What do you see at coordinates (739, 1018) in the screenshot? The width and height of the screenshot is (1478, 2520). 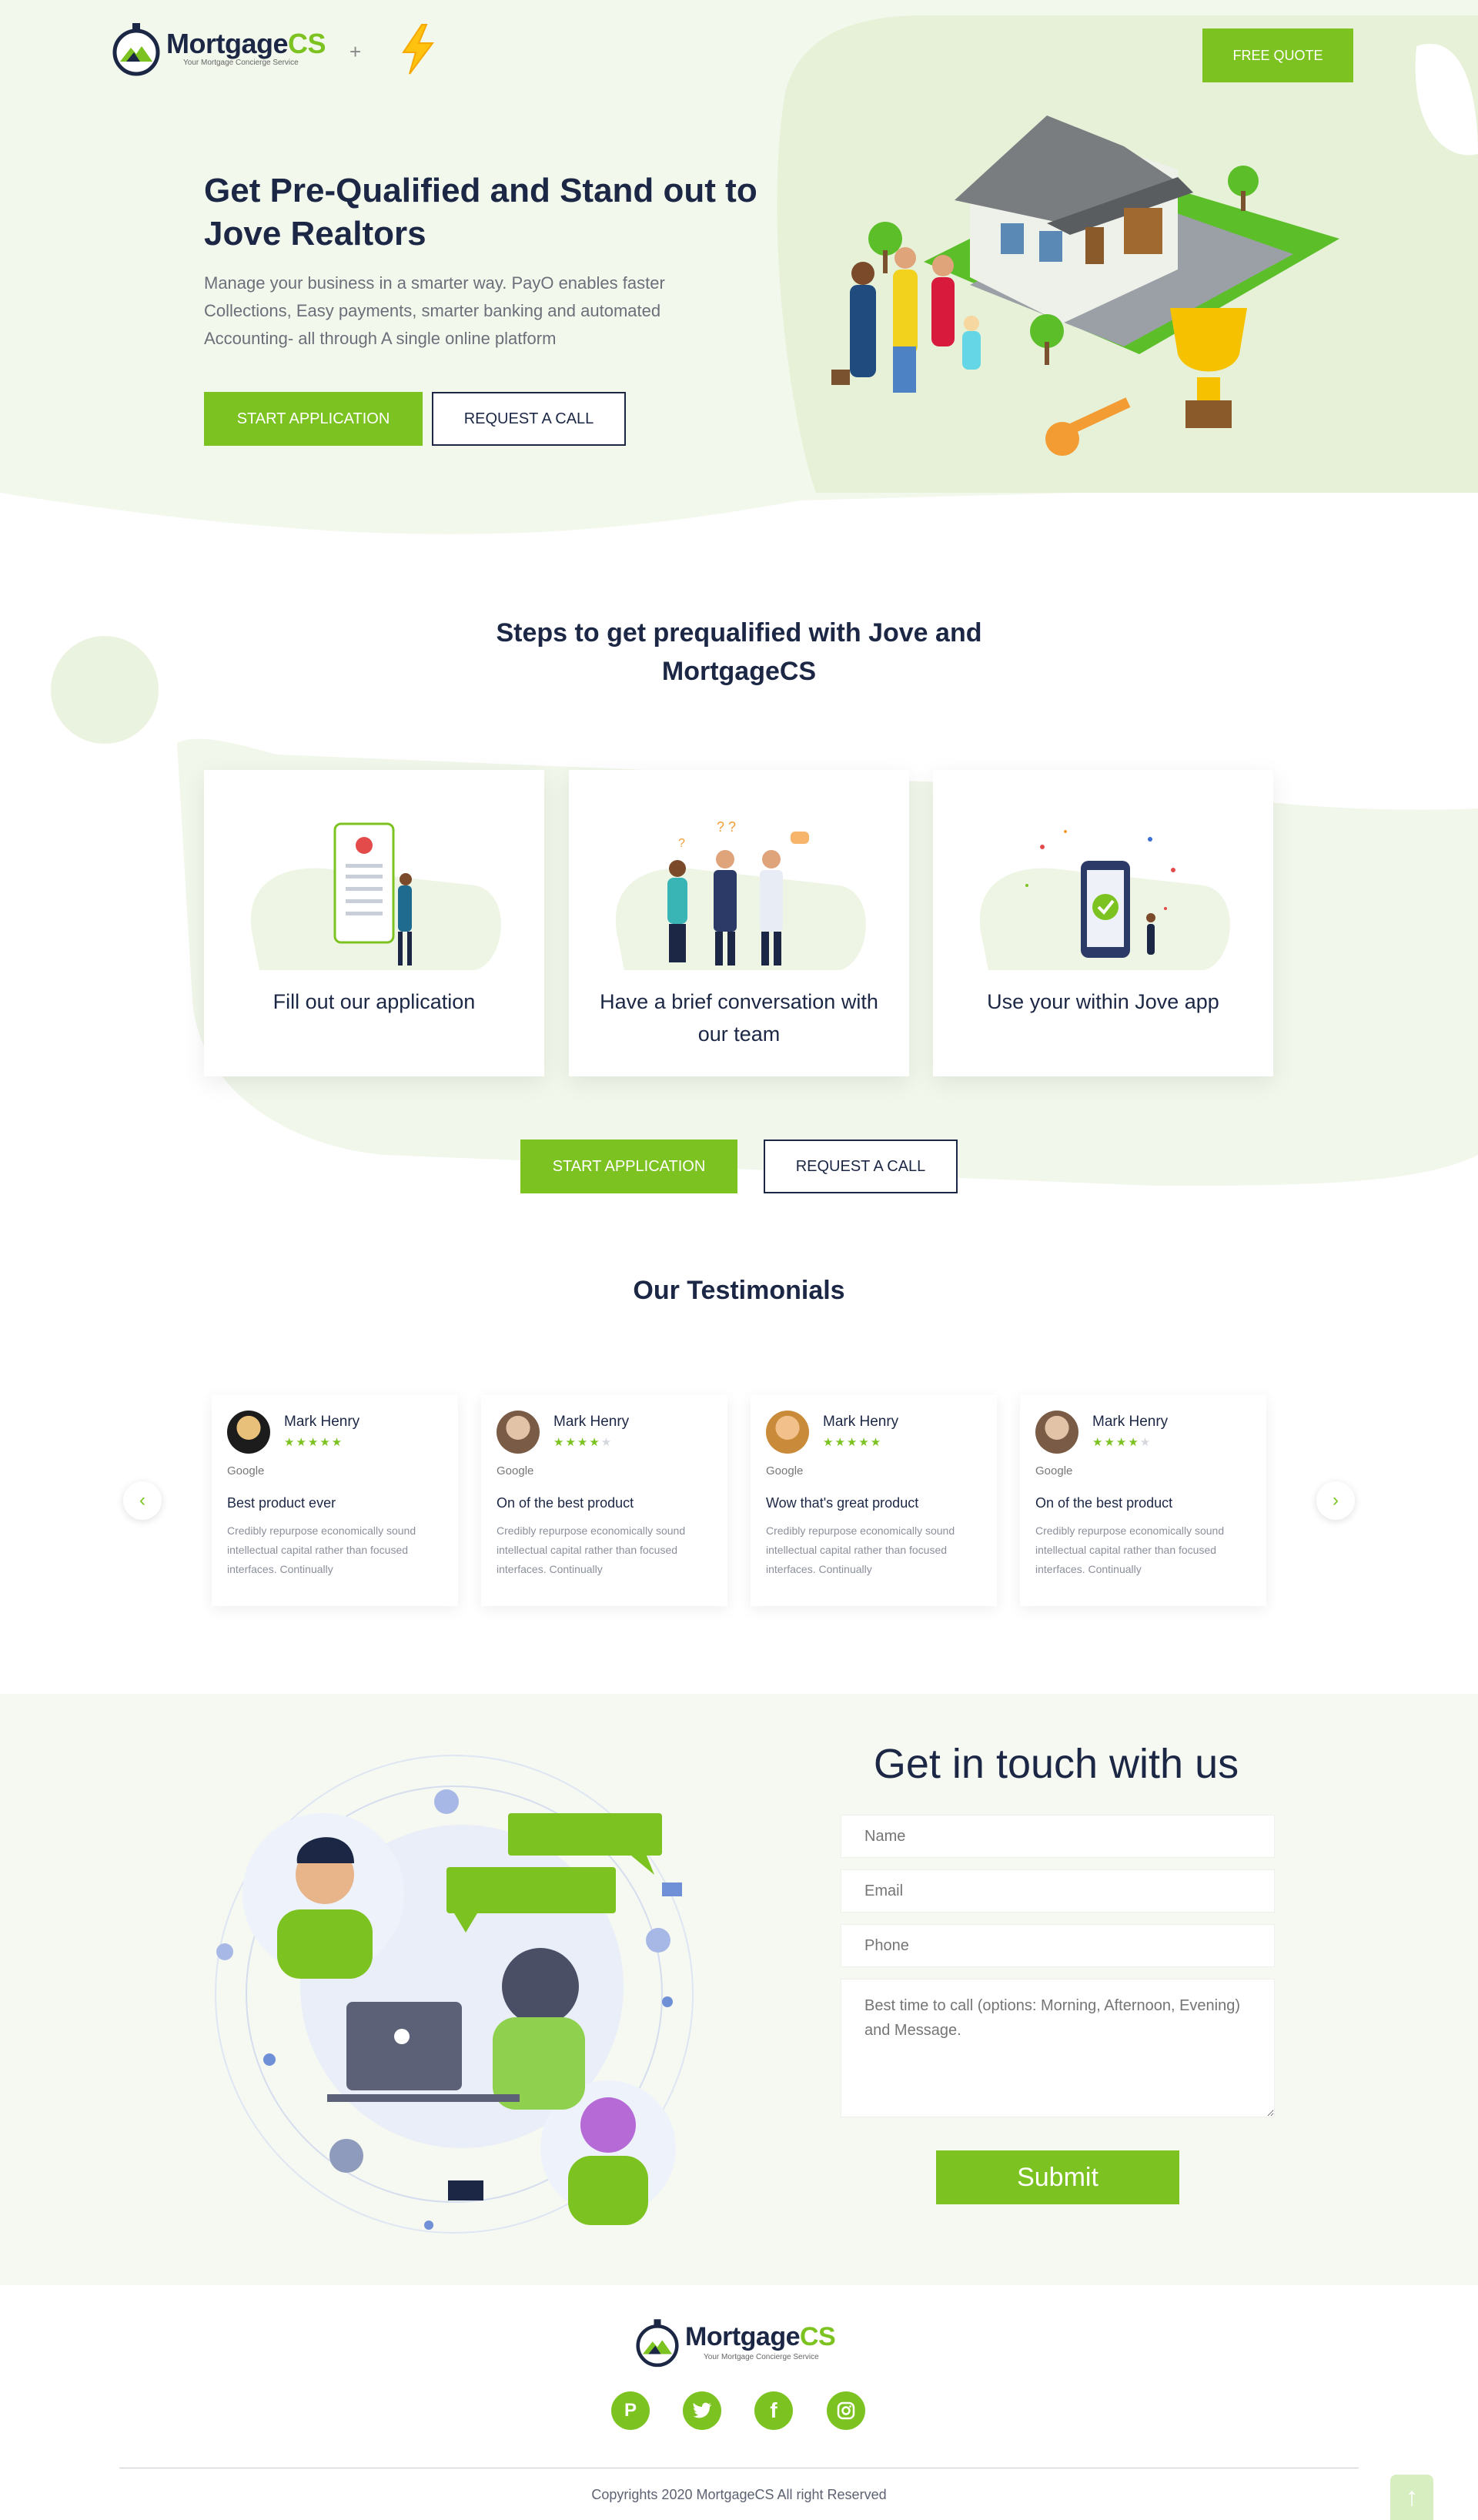 I see `step-label: Have a brief conversation with our team` at bounding box center [739, 1018].